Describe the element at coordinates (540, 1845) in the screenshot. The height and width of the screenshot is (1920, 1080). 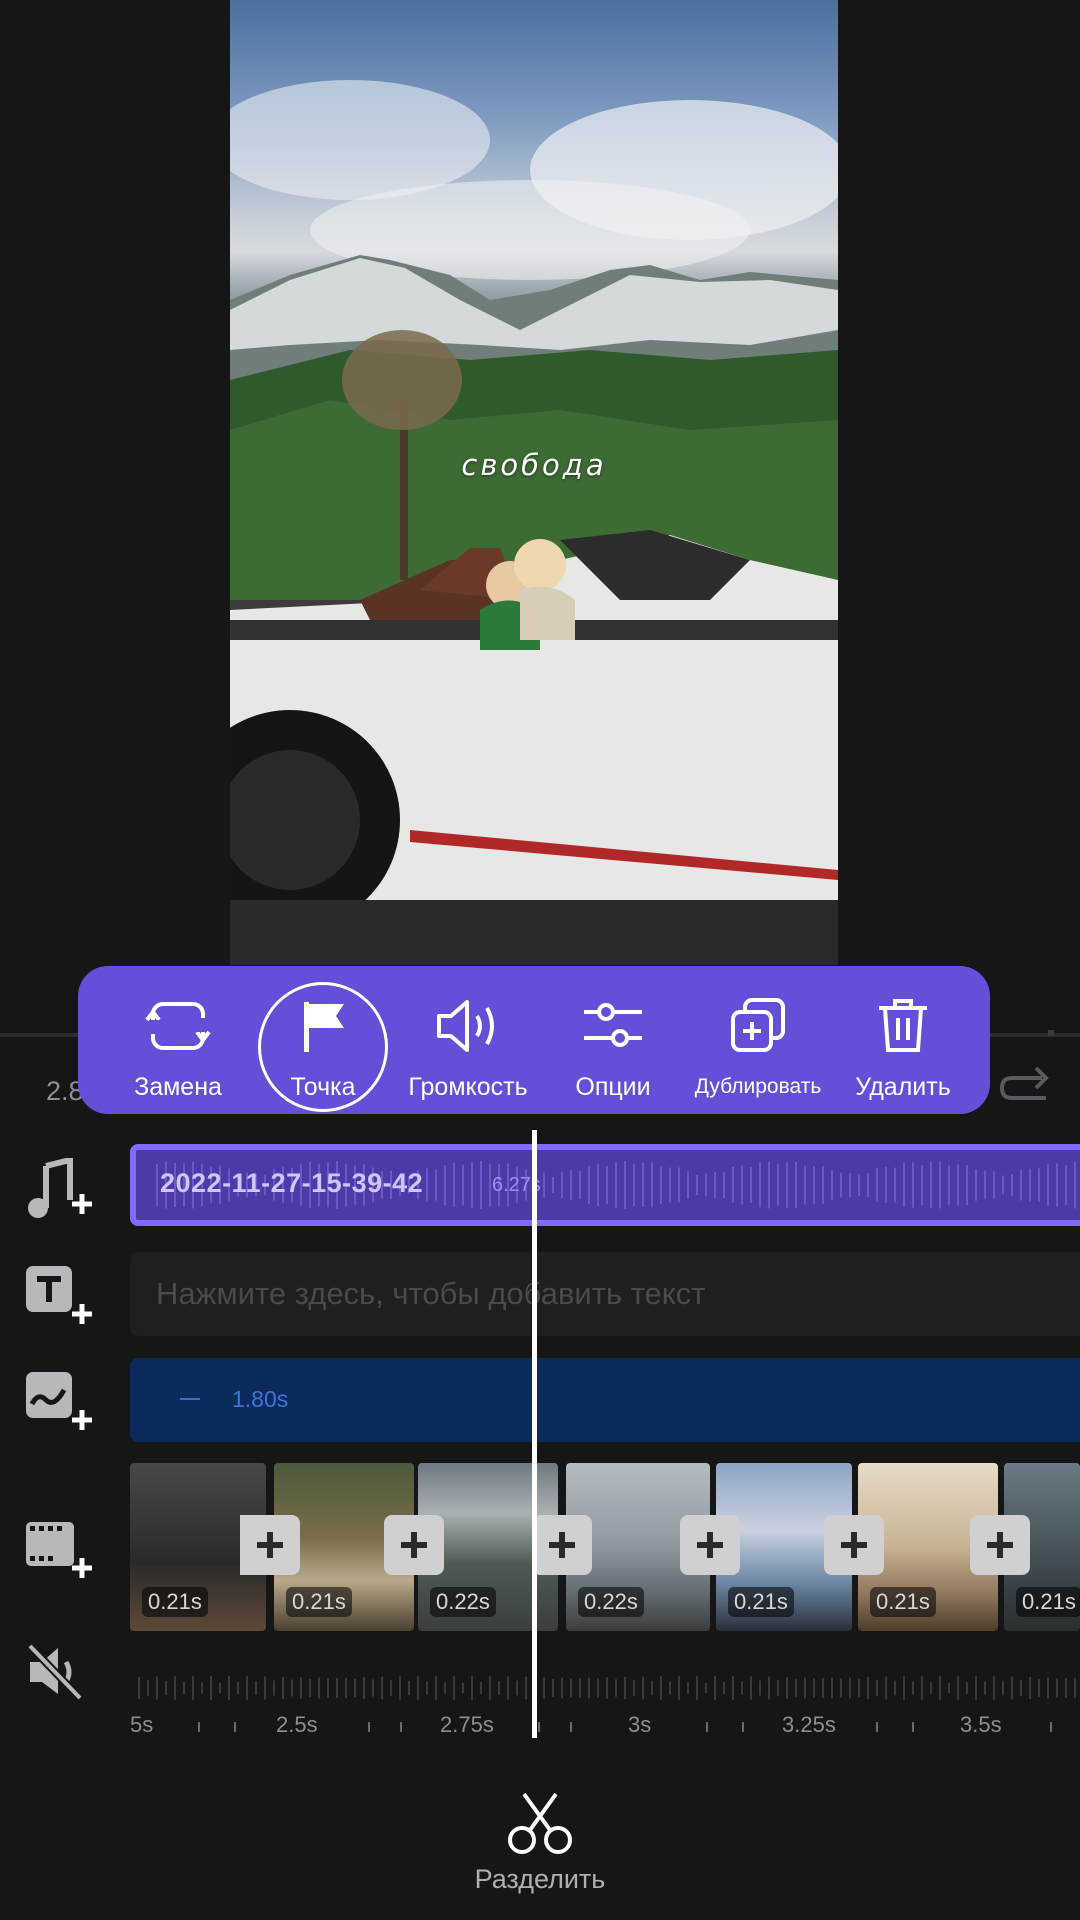
I see `split-button: Разделить` at that location.